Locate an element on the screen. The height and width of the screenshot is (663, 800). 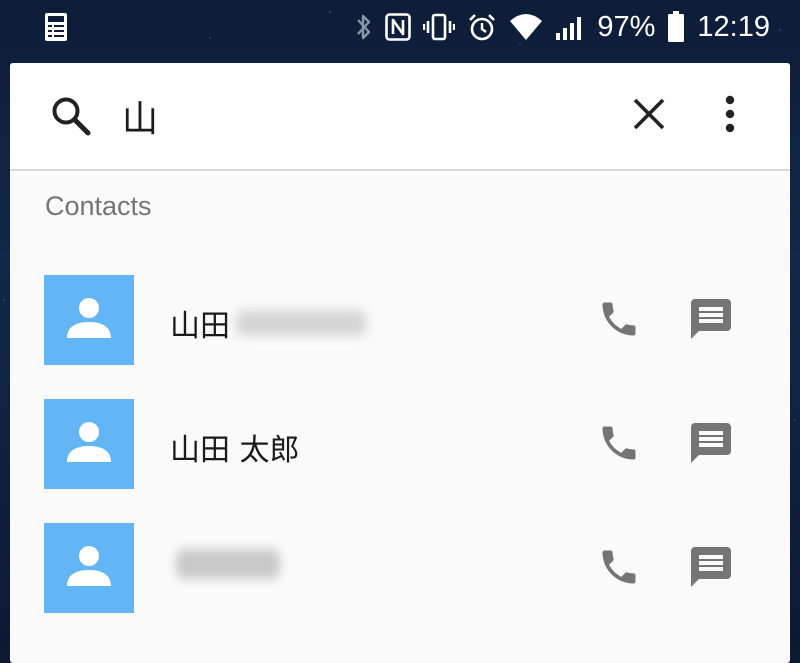
clear-search-button is located at coordinates (649, 116).